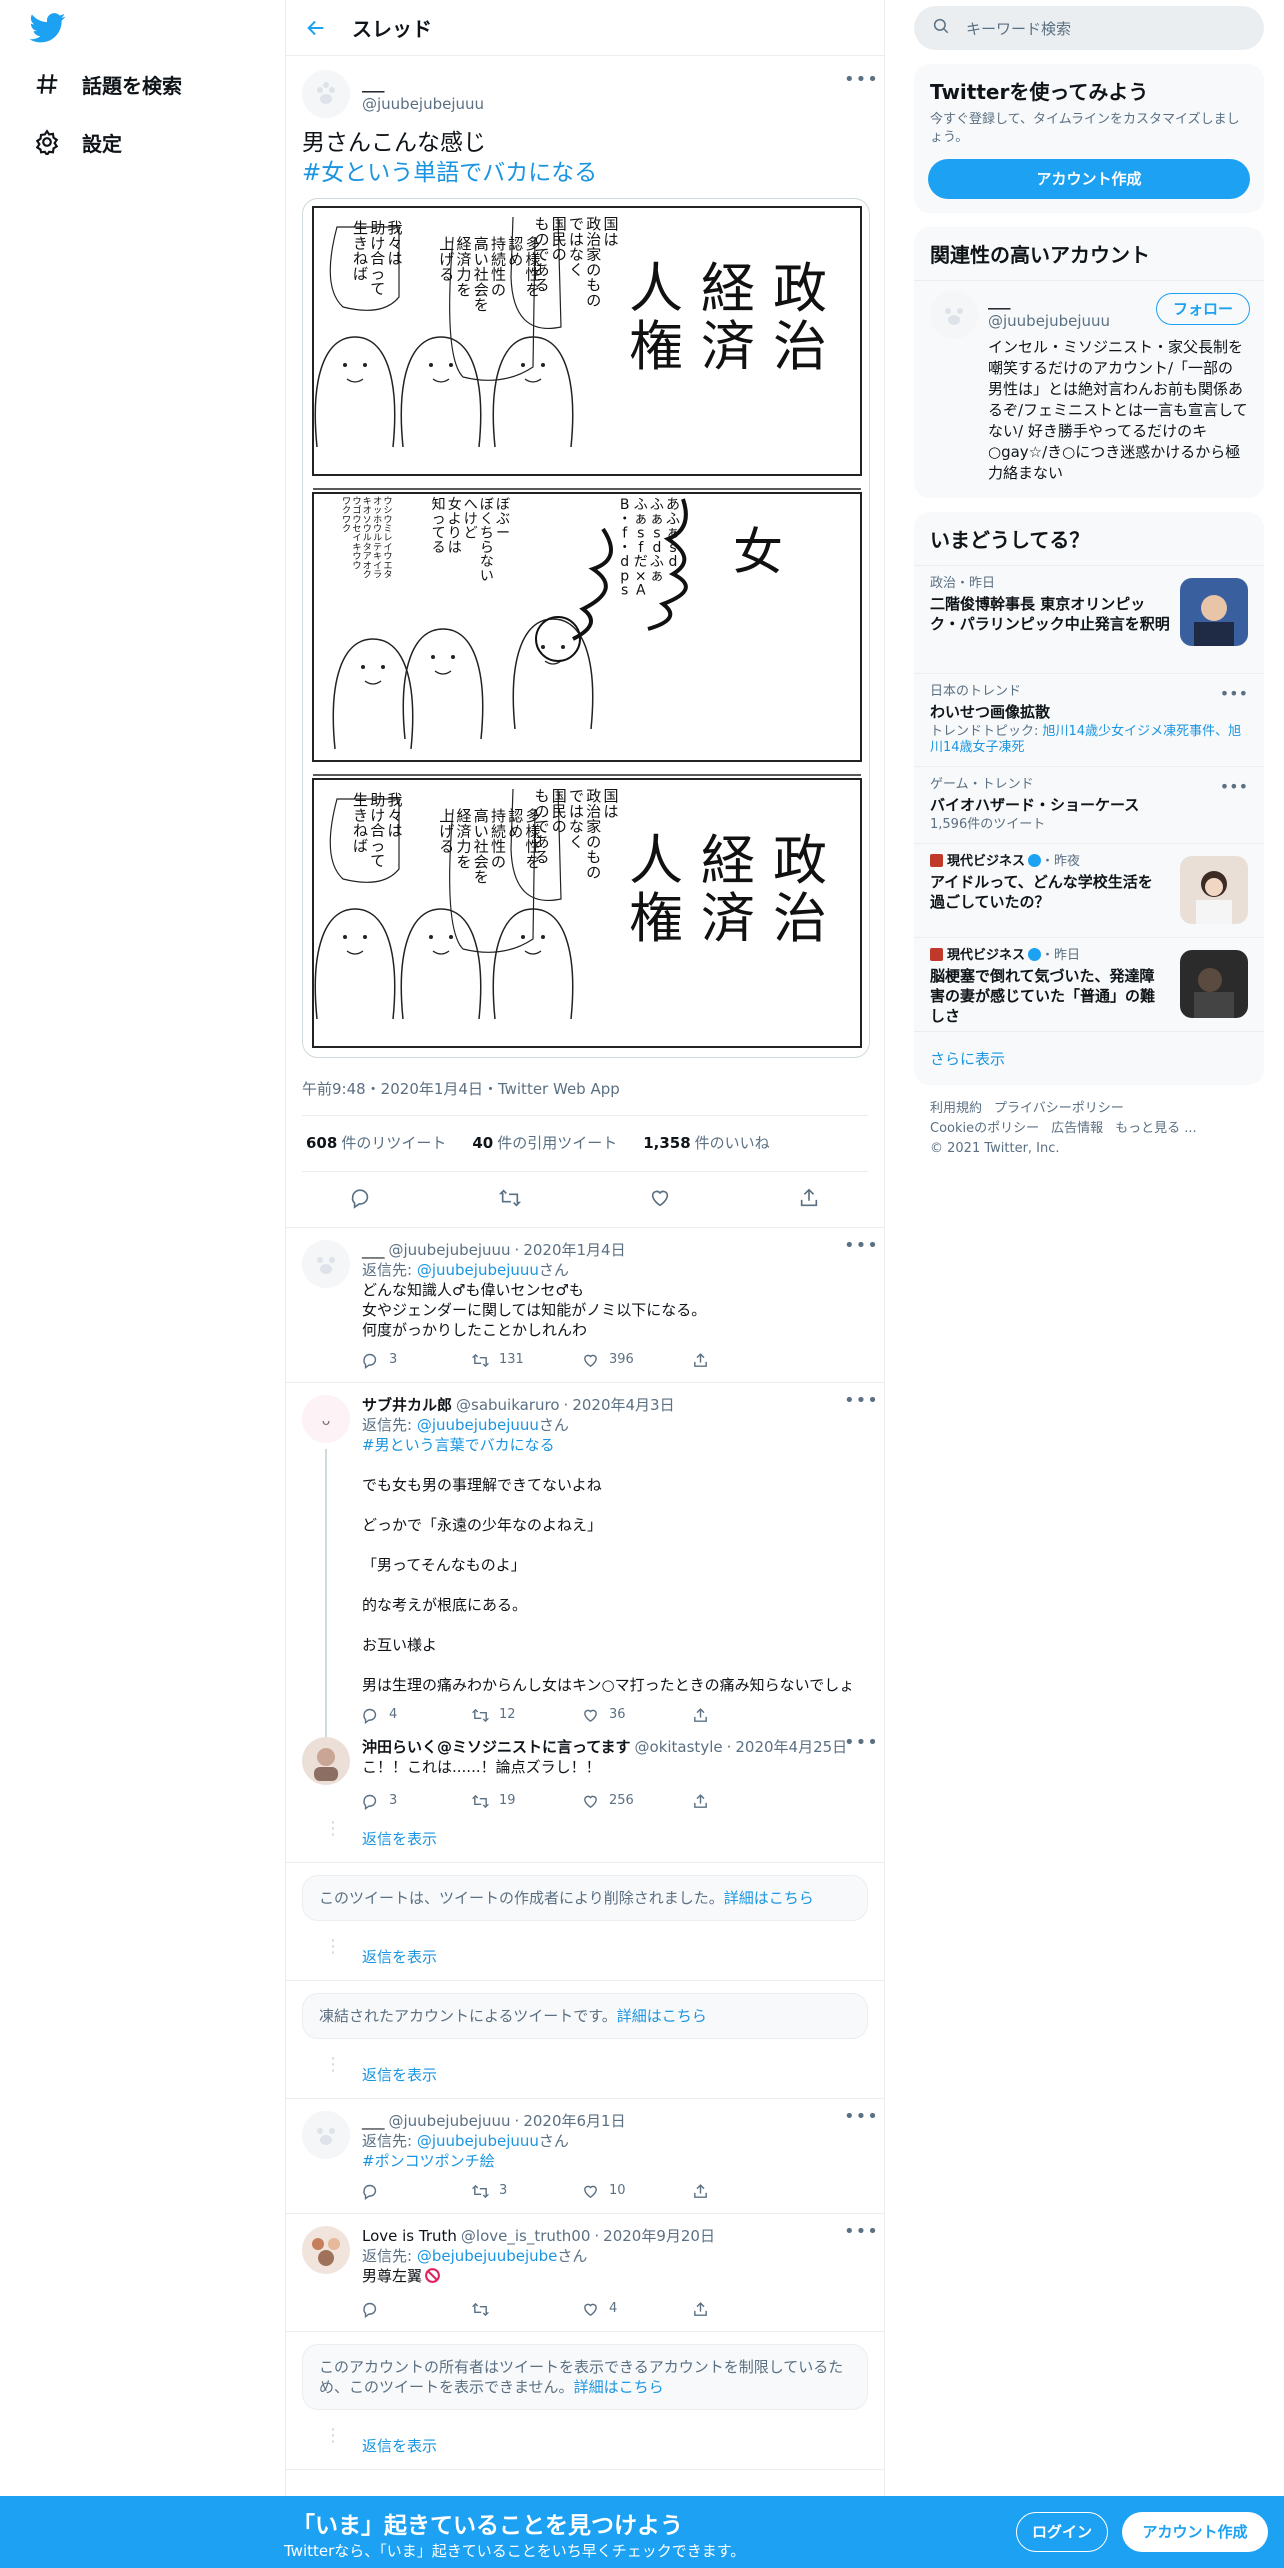 The width and height of the screenshot is (1284, 2568). I want to click on footer-link: Cookieのポリシー, so click(984, 1128).